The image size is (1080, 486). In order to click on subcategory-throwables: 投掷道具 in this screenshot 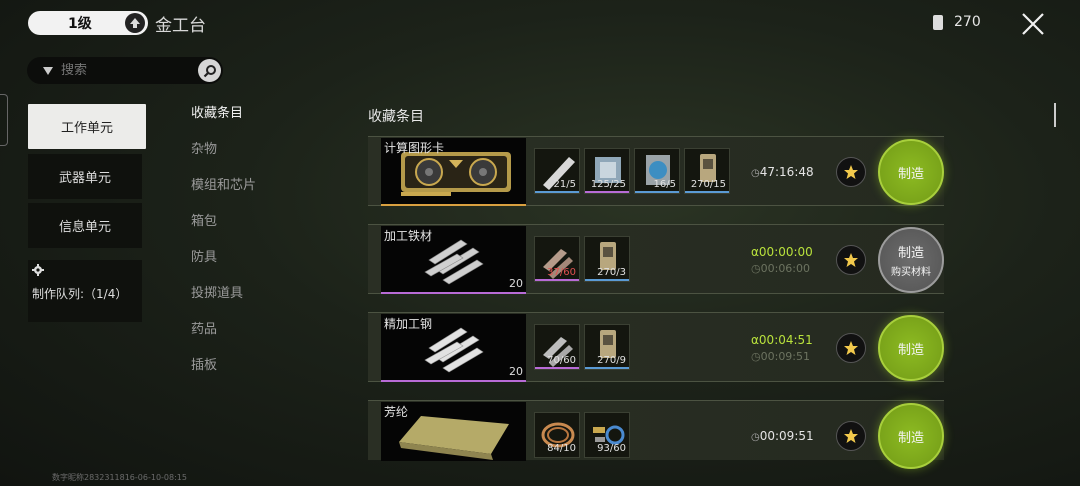, I will do `click(217, 291)`.